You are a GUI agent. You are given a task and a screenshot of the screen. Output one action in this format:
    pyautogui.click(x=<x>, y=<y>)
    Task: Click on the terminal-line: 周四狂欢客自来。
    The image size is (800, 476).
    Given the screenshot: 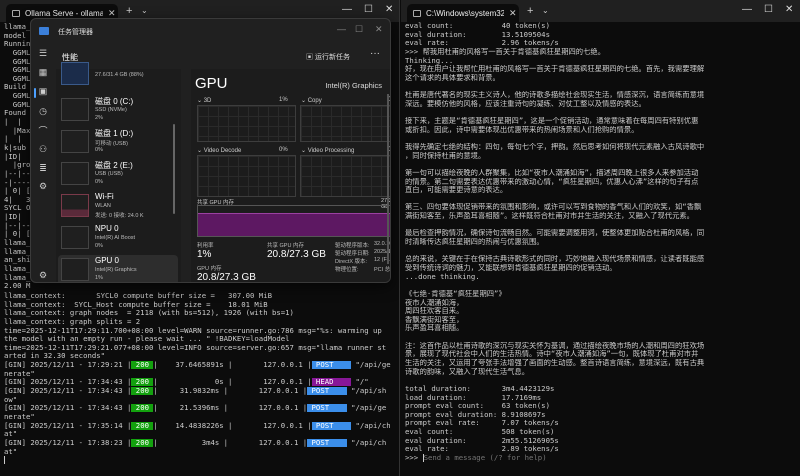 What is the action you would take?
    pyautogui.click(x=434, y=311)
    